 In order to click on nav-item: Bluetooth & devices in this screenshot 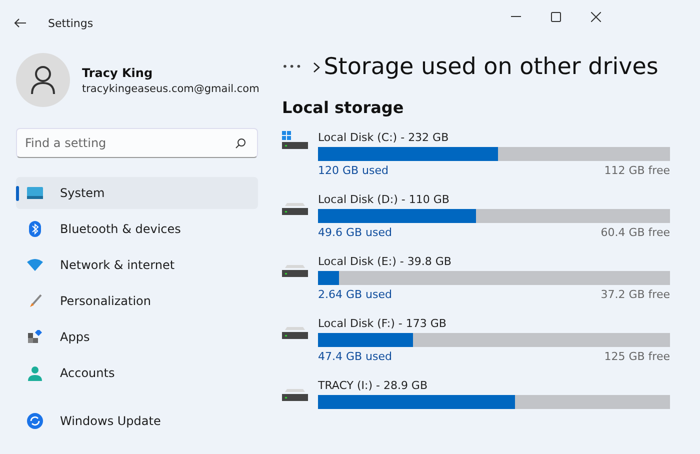, I will do `click(137, 229)`.